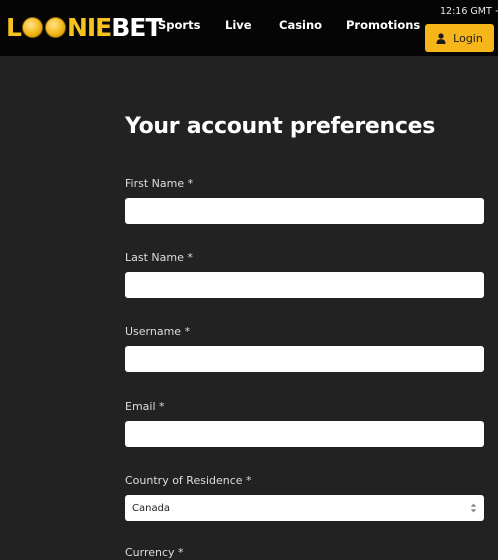  I want to click on logo-text-mid: NIE, so click(89, 27).